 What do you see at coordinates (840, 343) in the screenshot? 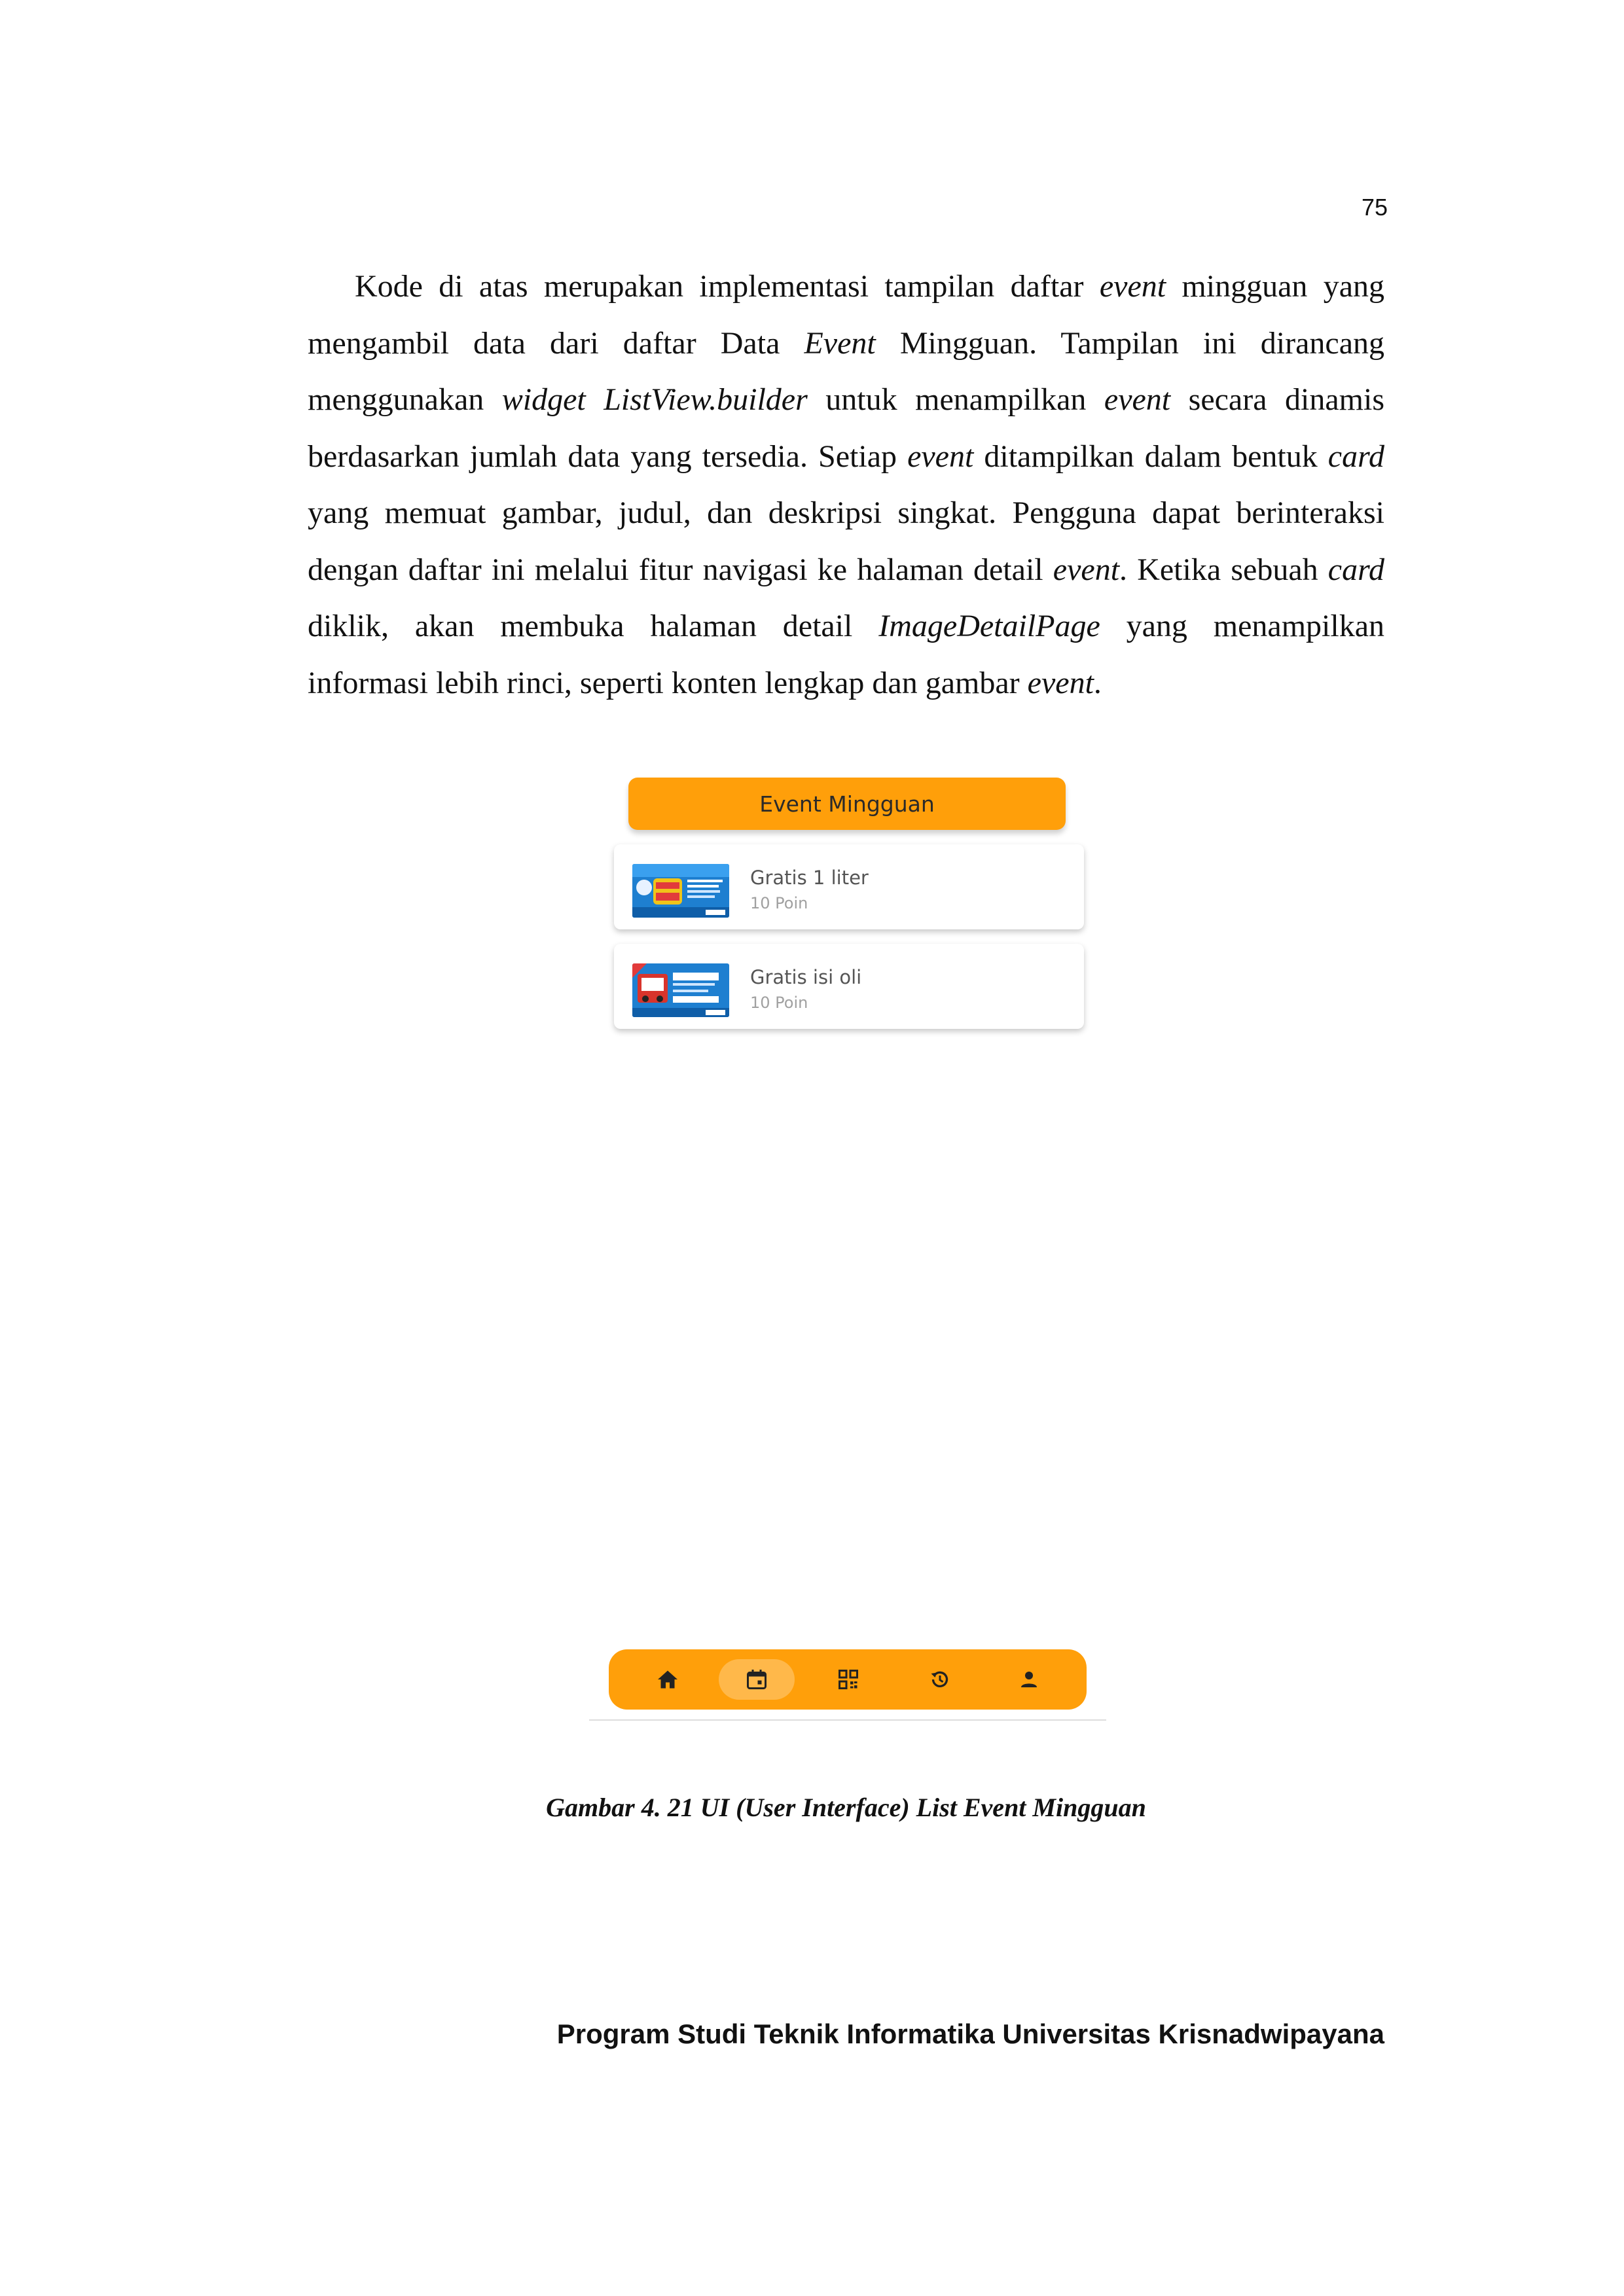
I see `text-run: Event` at bounding box center [840, 343].